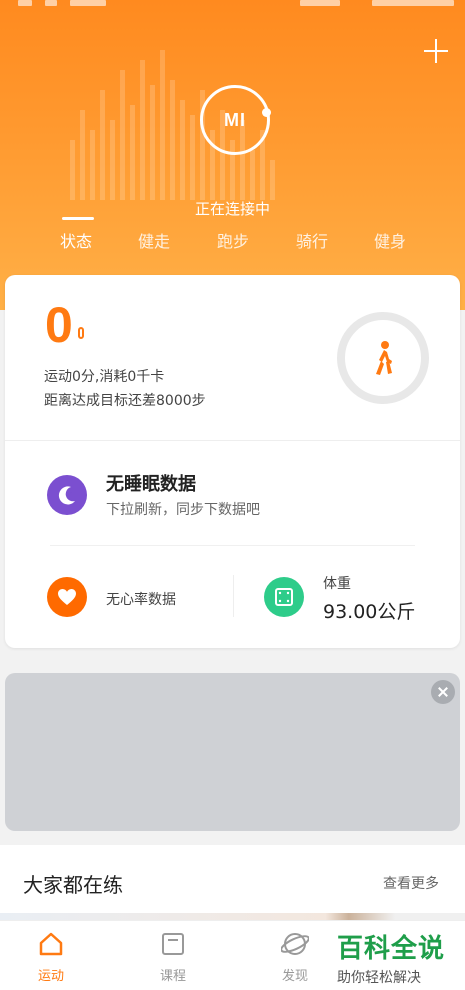  What do you see at coordinates (151, 483) in the screenshot?
I see `sleep-title: 无睡眠数据` at bounding box center [151, 483].